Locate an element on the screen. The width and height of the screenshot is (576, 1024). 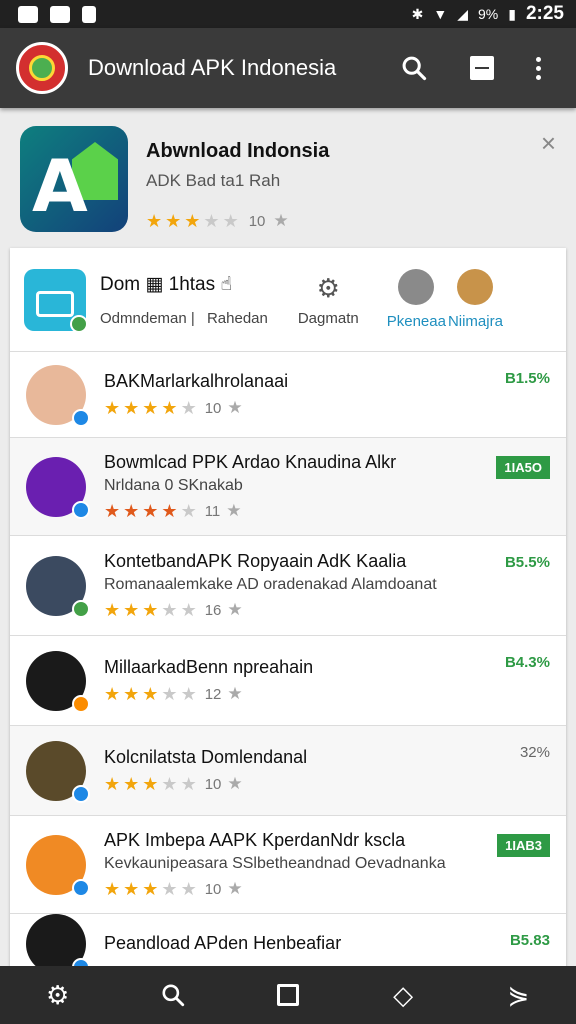
store-icon: ▦ is located at coordinates (154, 284).